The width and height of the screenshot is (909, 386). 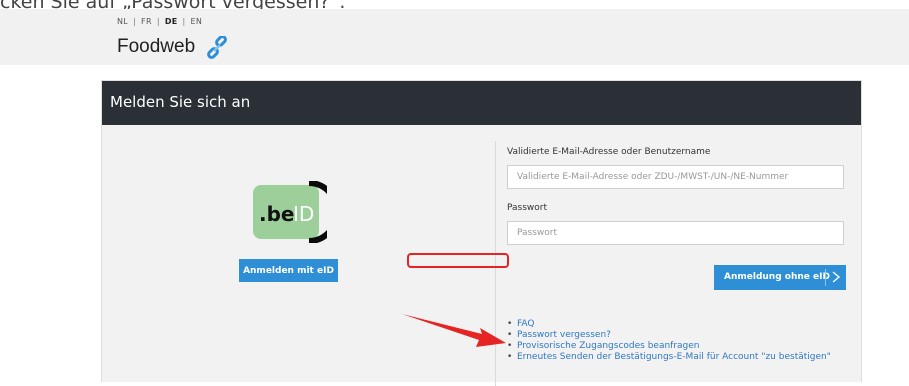 What do you see at coordinates (180, 102) in the screenshot?
I see `panel-title: Melden Sie sich an` at bounding box center [180, 102].